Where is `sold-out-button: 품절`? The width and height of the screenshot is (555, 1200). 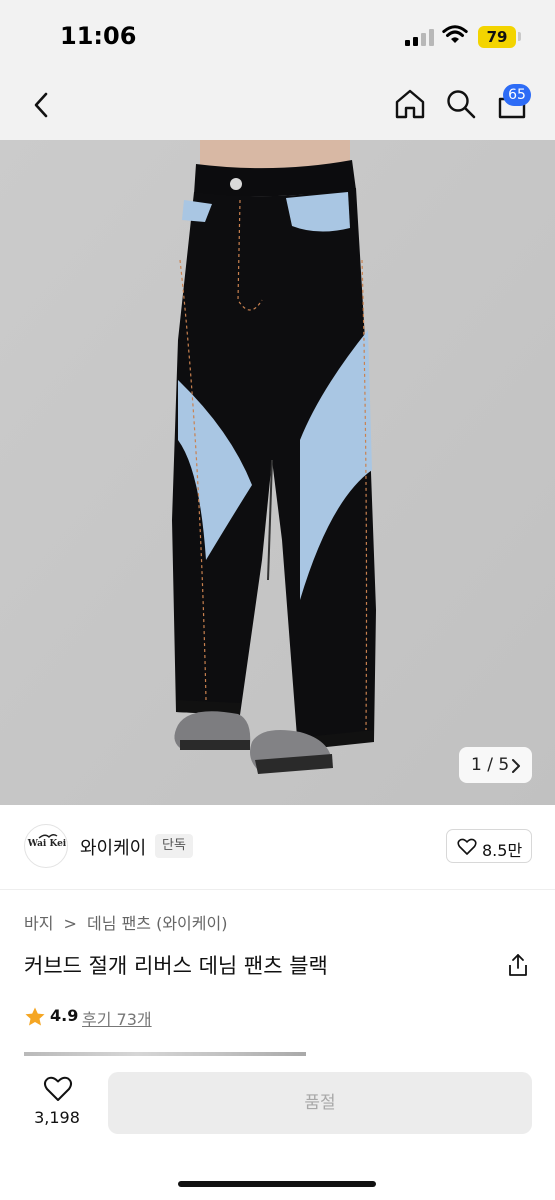 sold-out-button: 품절 is located at coordinates (320, 1103).